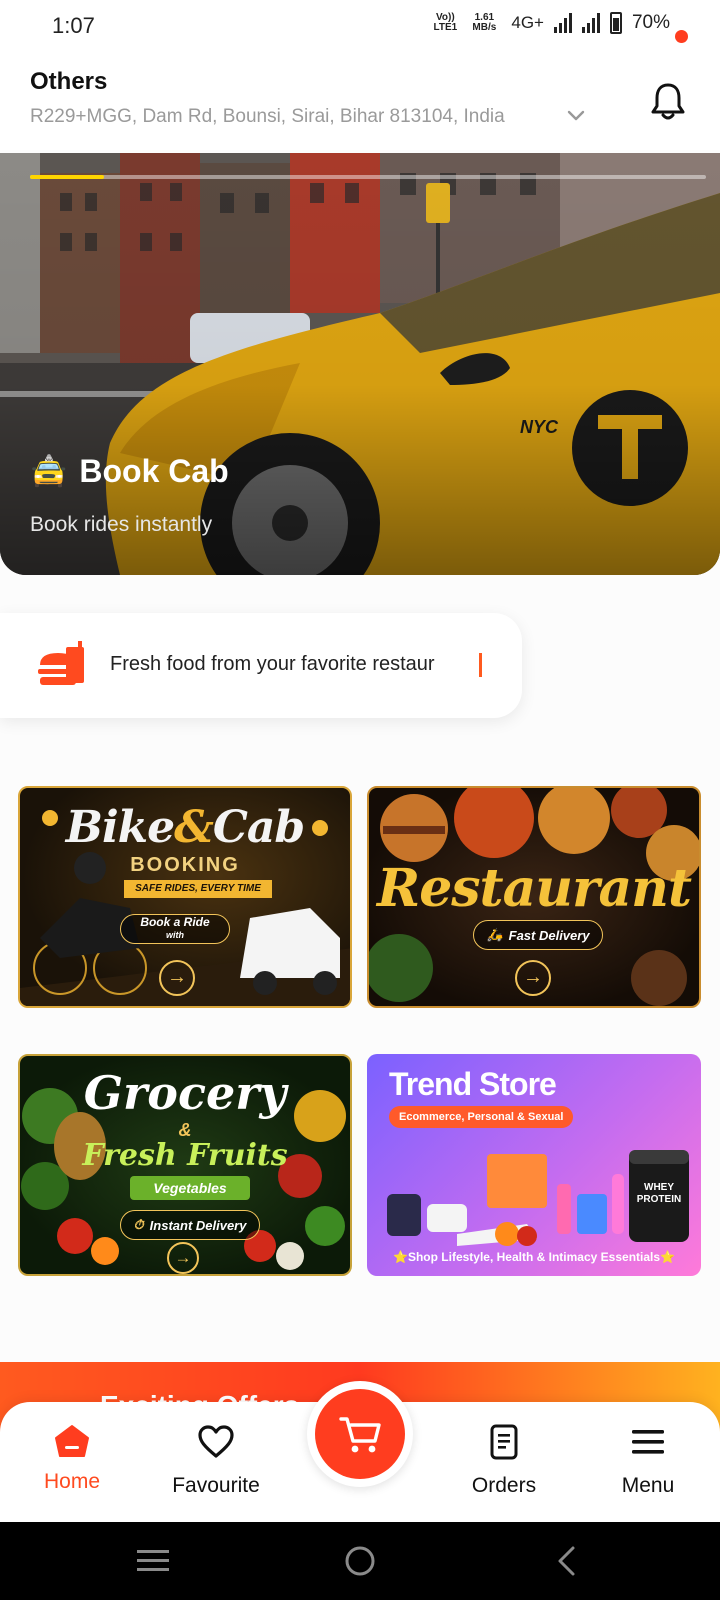 This screenshot has height=1600, width=720. I want to click on fast-delivery-label: Fast Delivery, so click(549, 935).